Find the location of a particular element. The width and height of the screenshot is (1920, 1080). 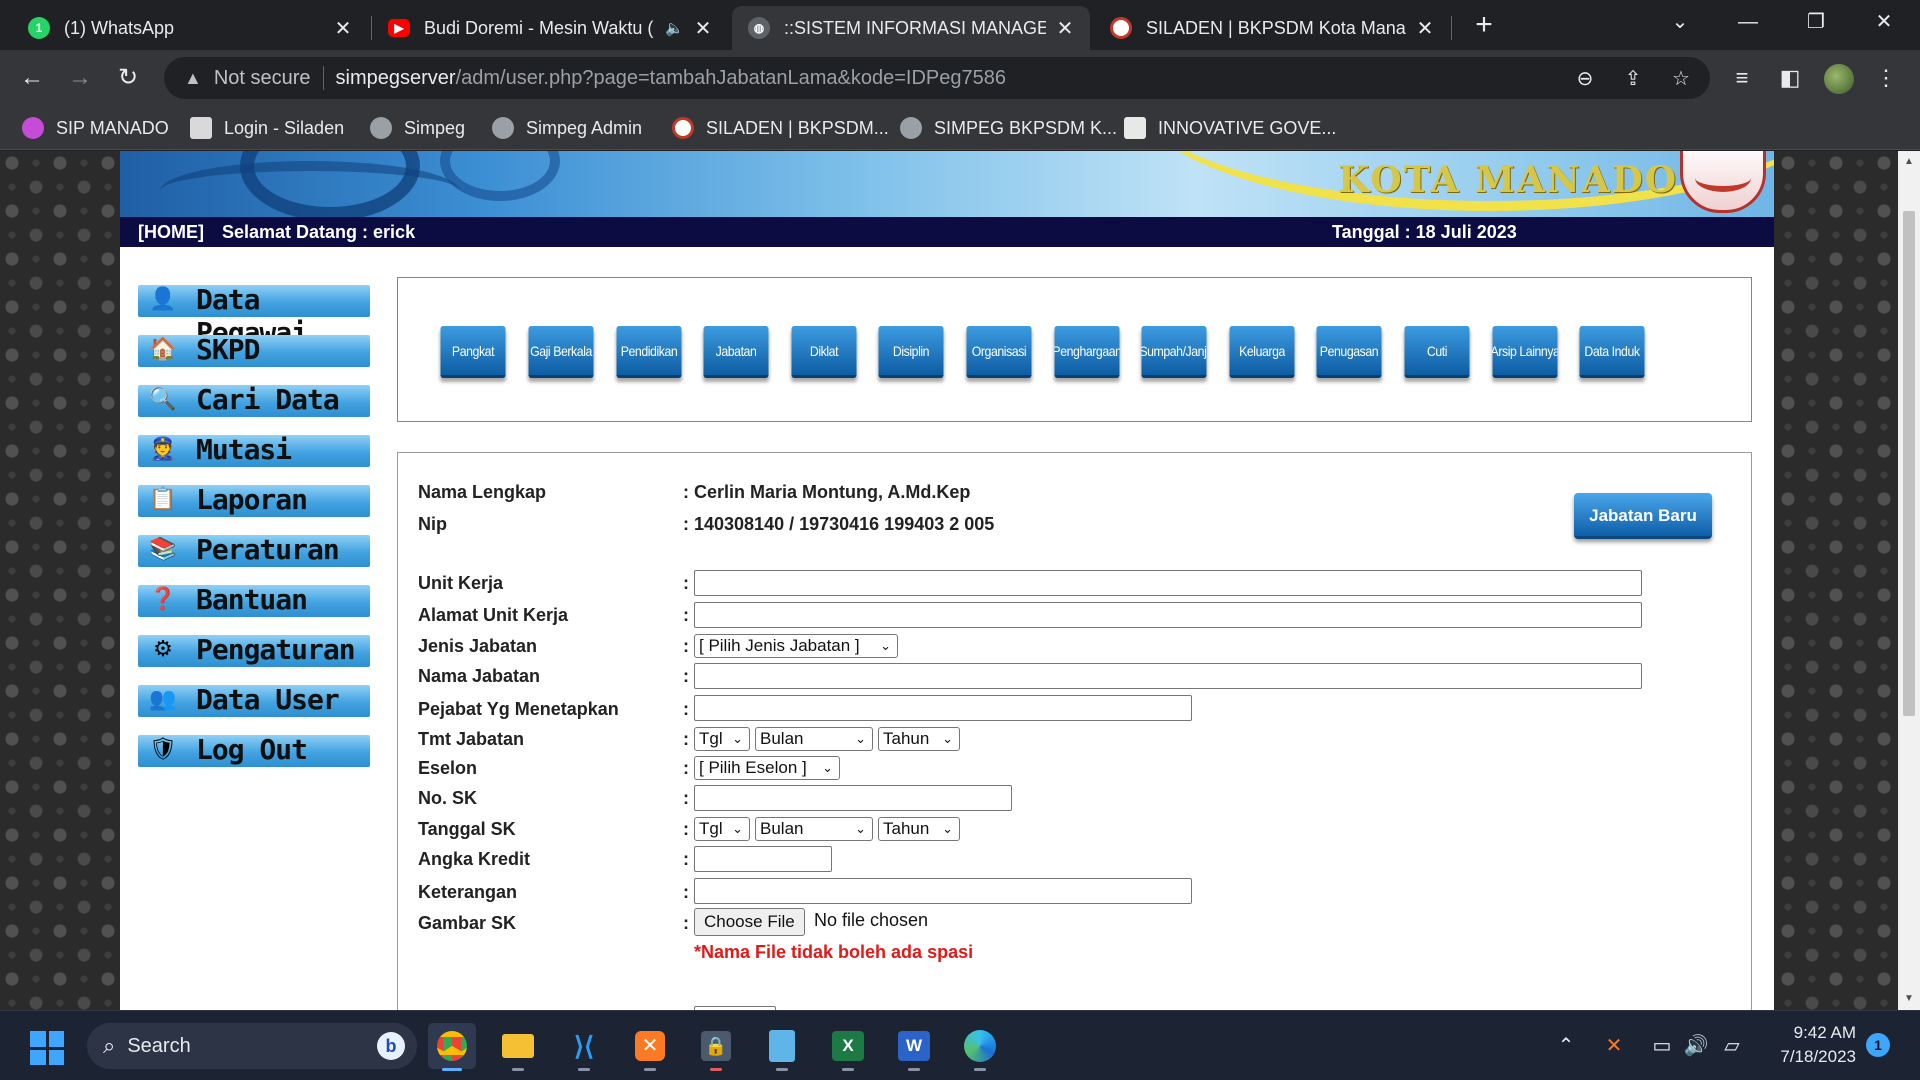

file-explorer-taskbar-icon is located at coordinates (518, 1047).